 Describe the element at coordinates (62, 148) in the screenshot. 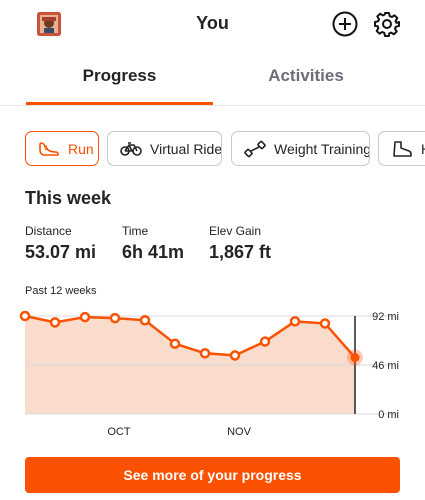

I see `chip-run: Run` at that location.